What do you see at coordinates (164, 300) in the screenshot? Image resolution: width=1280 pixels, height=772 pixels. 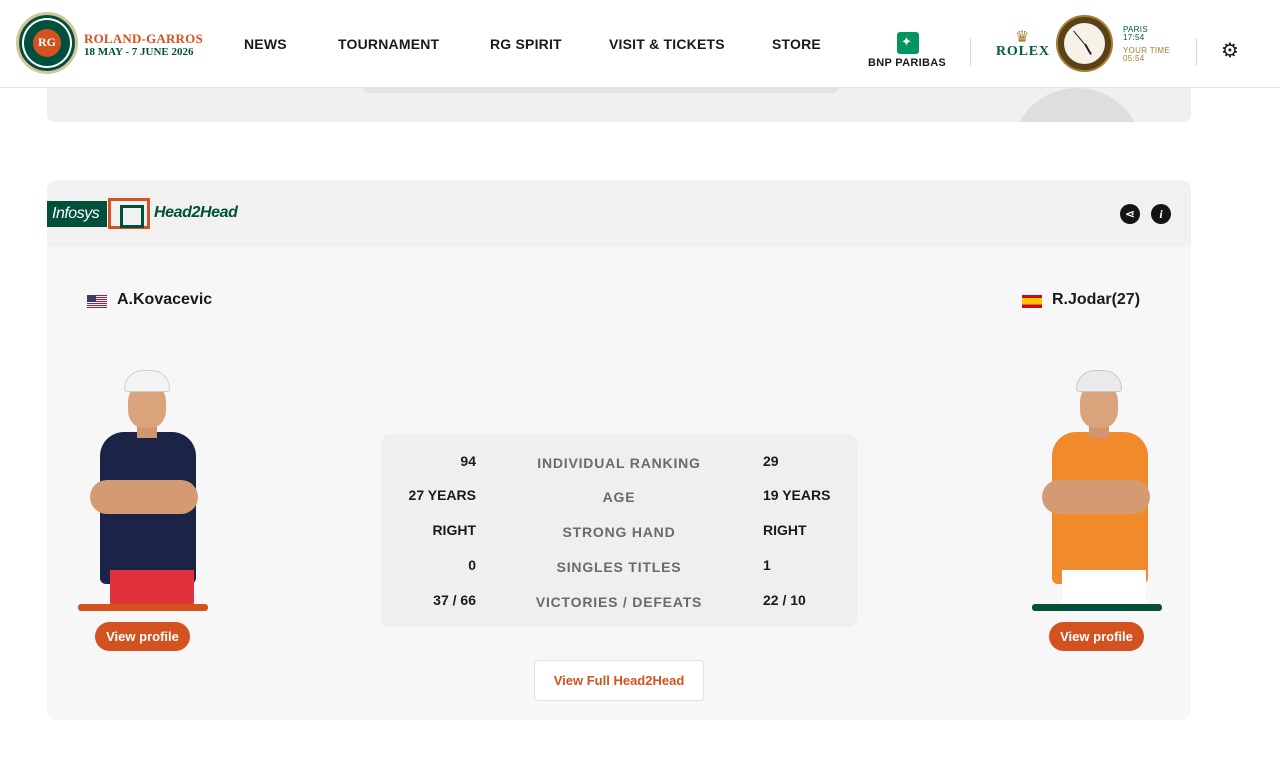 I see `player-left-name: A.Kovacevic` at bounding box center [164, 300].